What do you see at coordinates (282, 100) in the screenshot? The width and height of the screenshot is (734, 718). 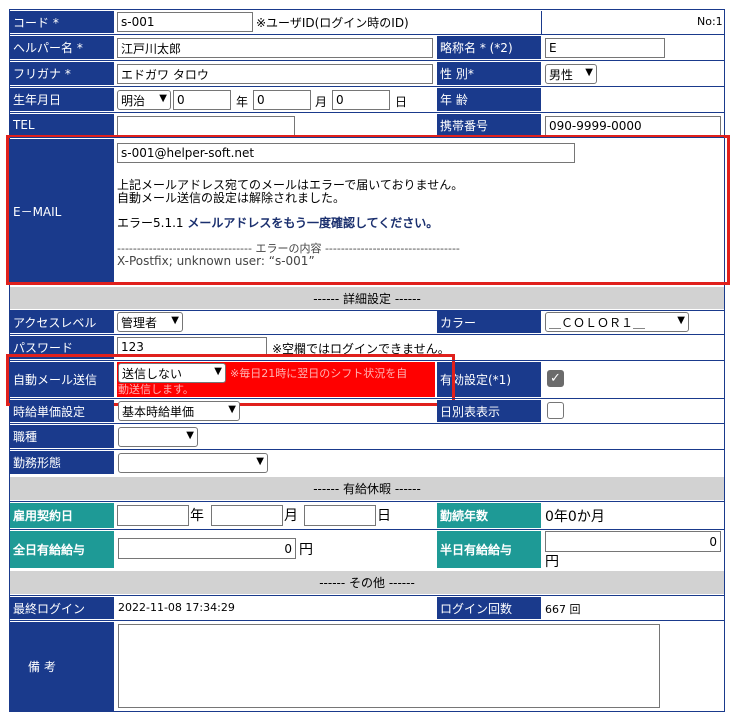 I see `birth-month-input` at bounding box center [282, 100].